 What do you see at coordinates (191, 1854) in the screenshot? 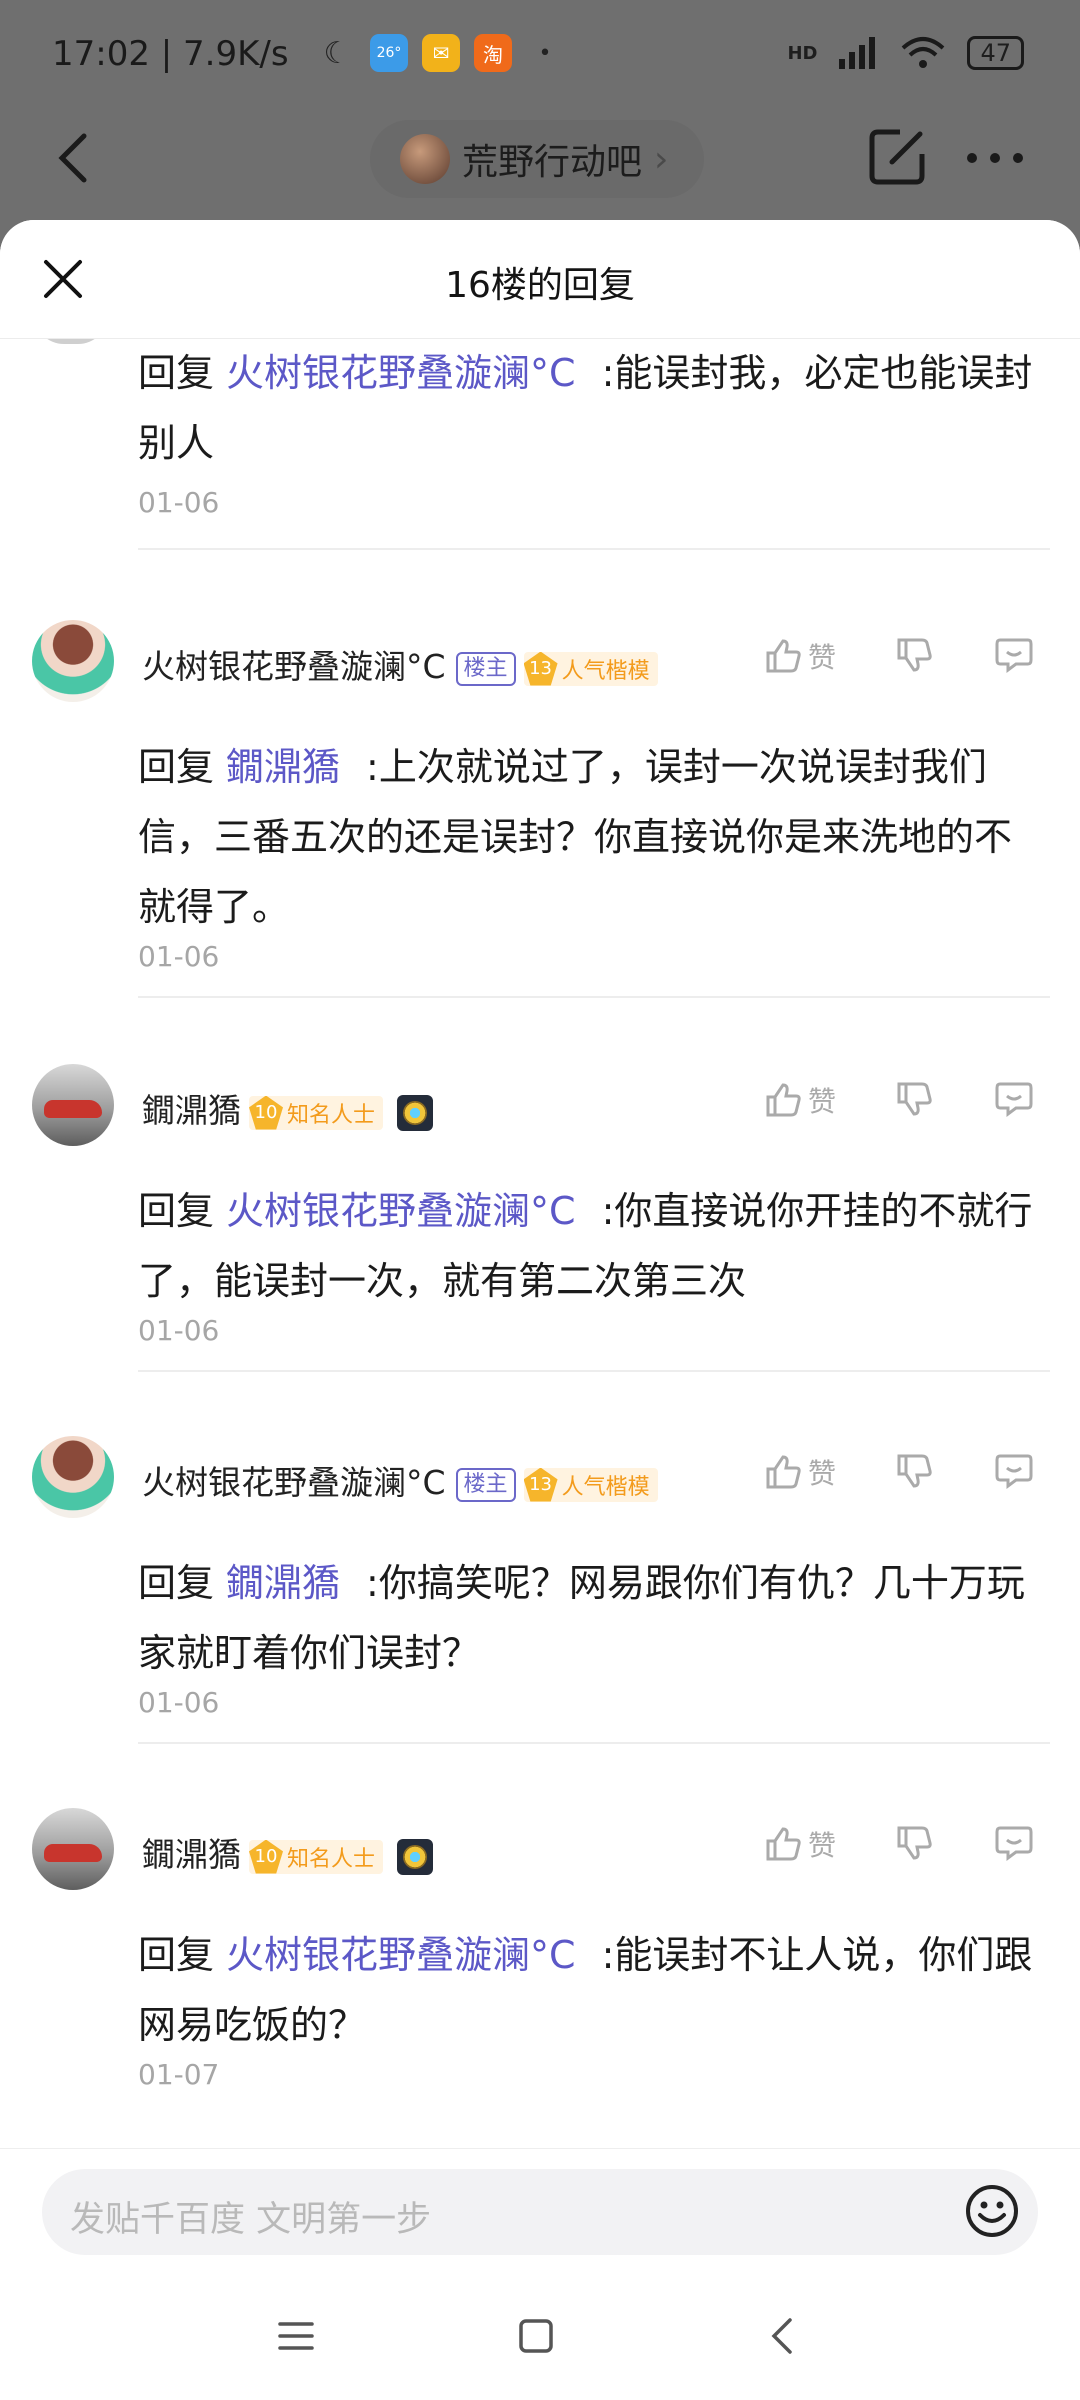
I see `username-text: 鐗濎獢` at bounding box center [191, 1854].